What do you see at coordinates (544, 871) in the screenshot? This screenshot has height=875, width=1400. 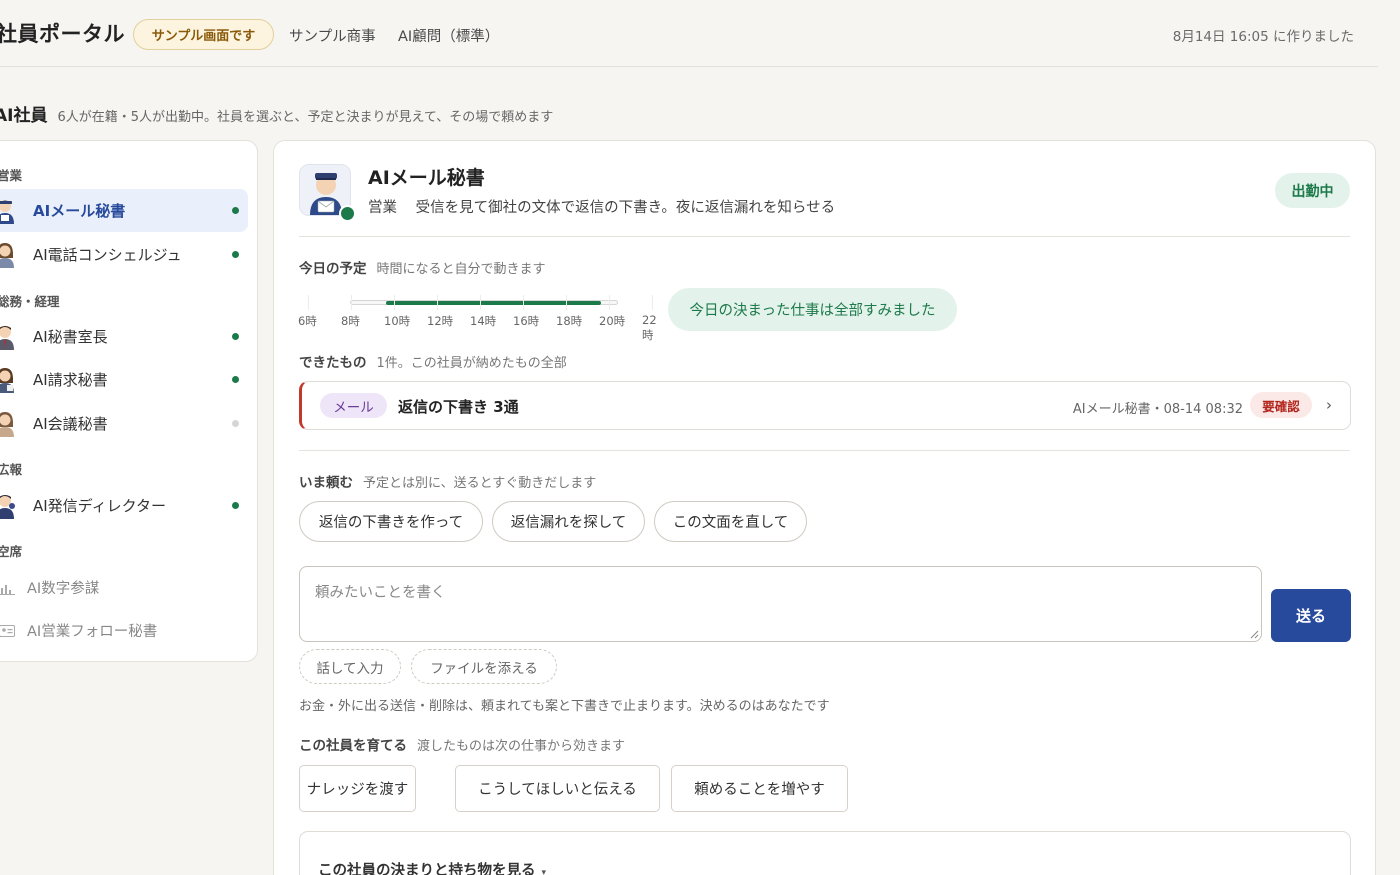 I see `caret-down-icon: ▾` at bounding box center [544, 871].